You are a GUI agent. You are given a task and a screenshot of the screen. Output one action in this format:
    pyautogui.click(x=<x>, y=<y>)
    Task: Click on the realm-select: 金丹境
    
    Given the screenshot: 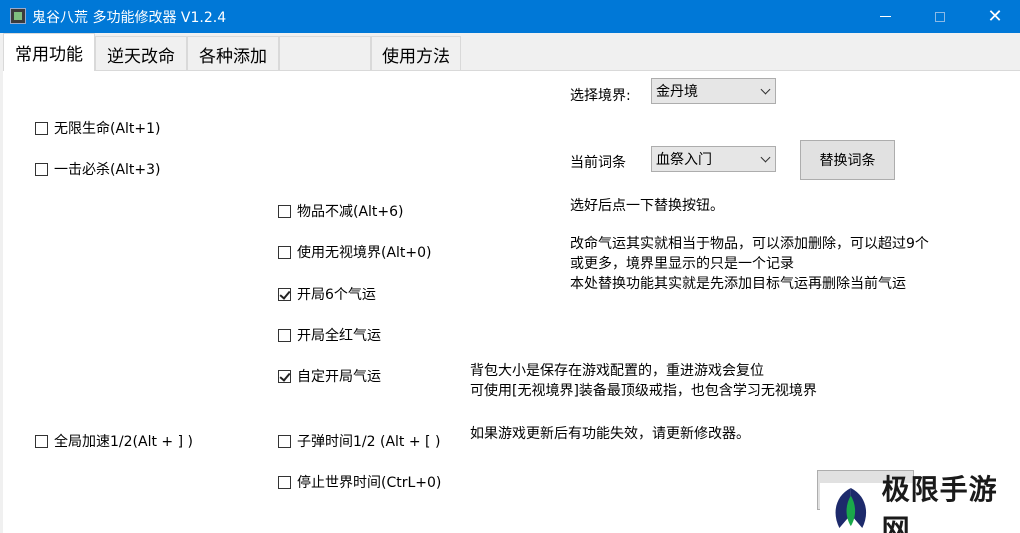 What is the action you would take?
    pyautogui.click(x=713, y=91)
    